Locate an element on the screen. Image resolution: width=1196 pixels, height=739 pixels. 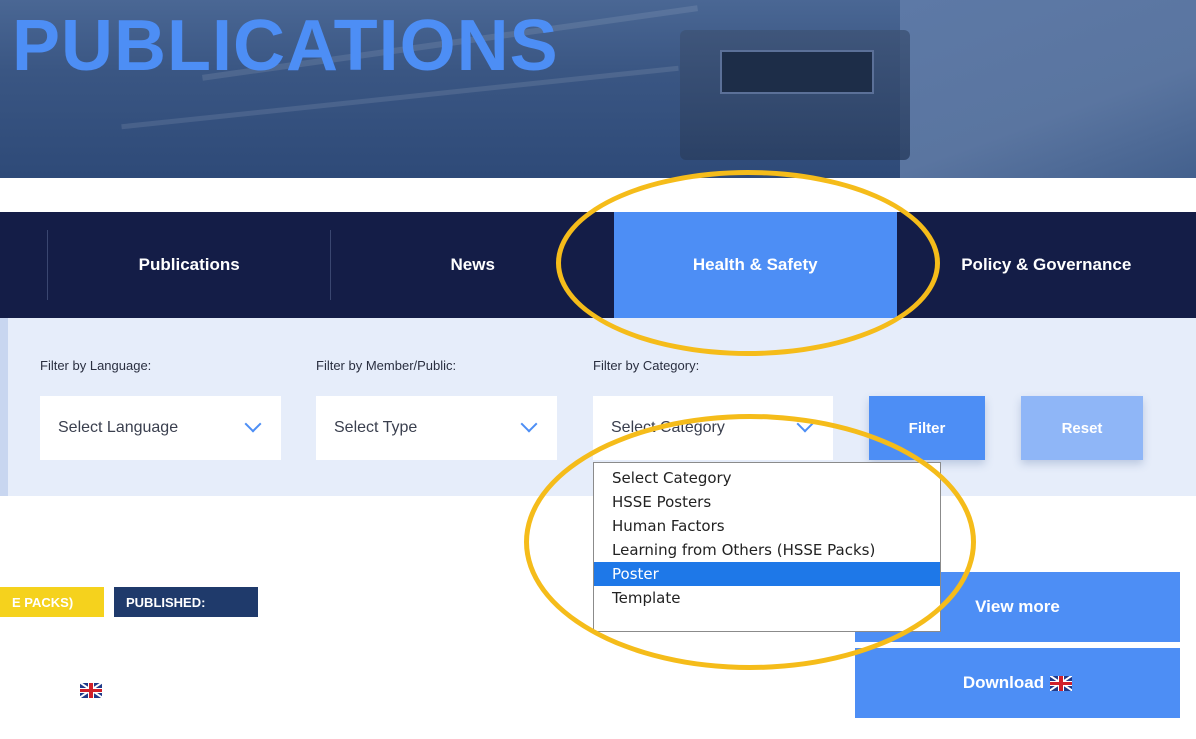
nav-divider is located at coordinates (24, 265).